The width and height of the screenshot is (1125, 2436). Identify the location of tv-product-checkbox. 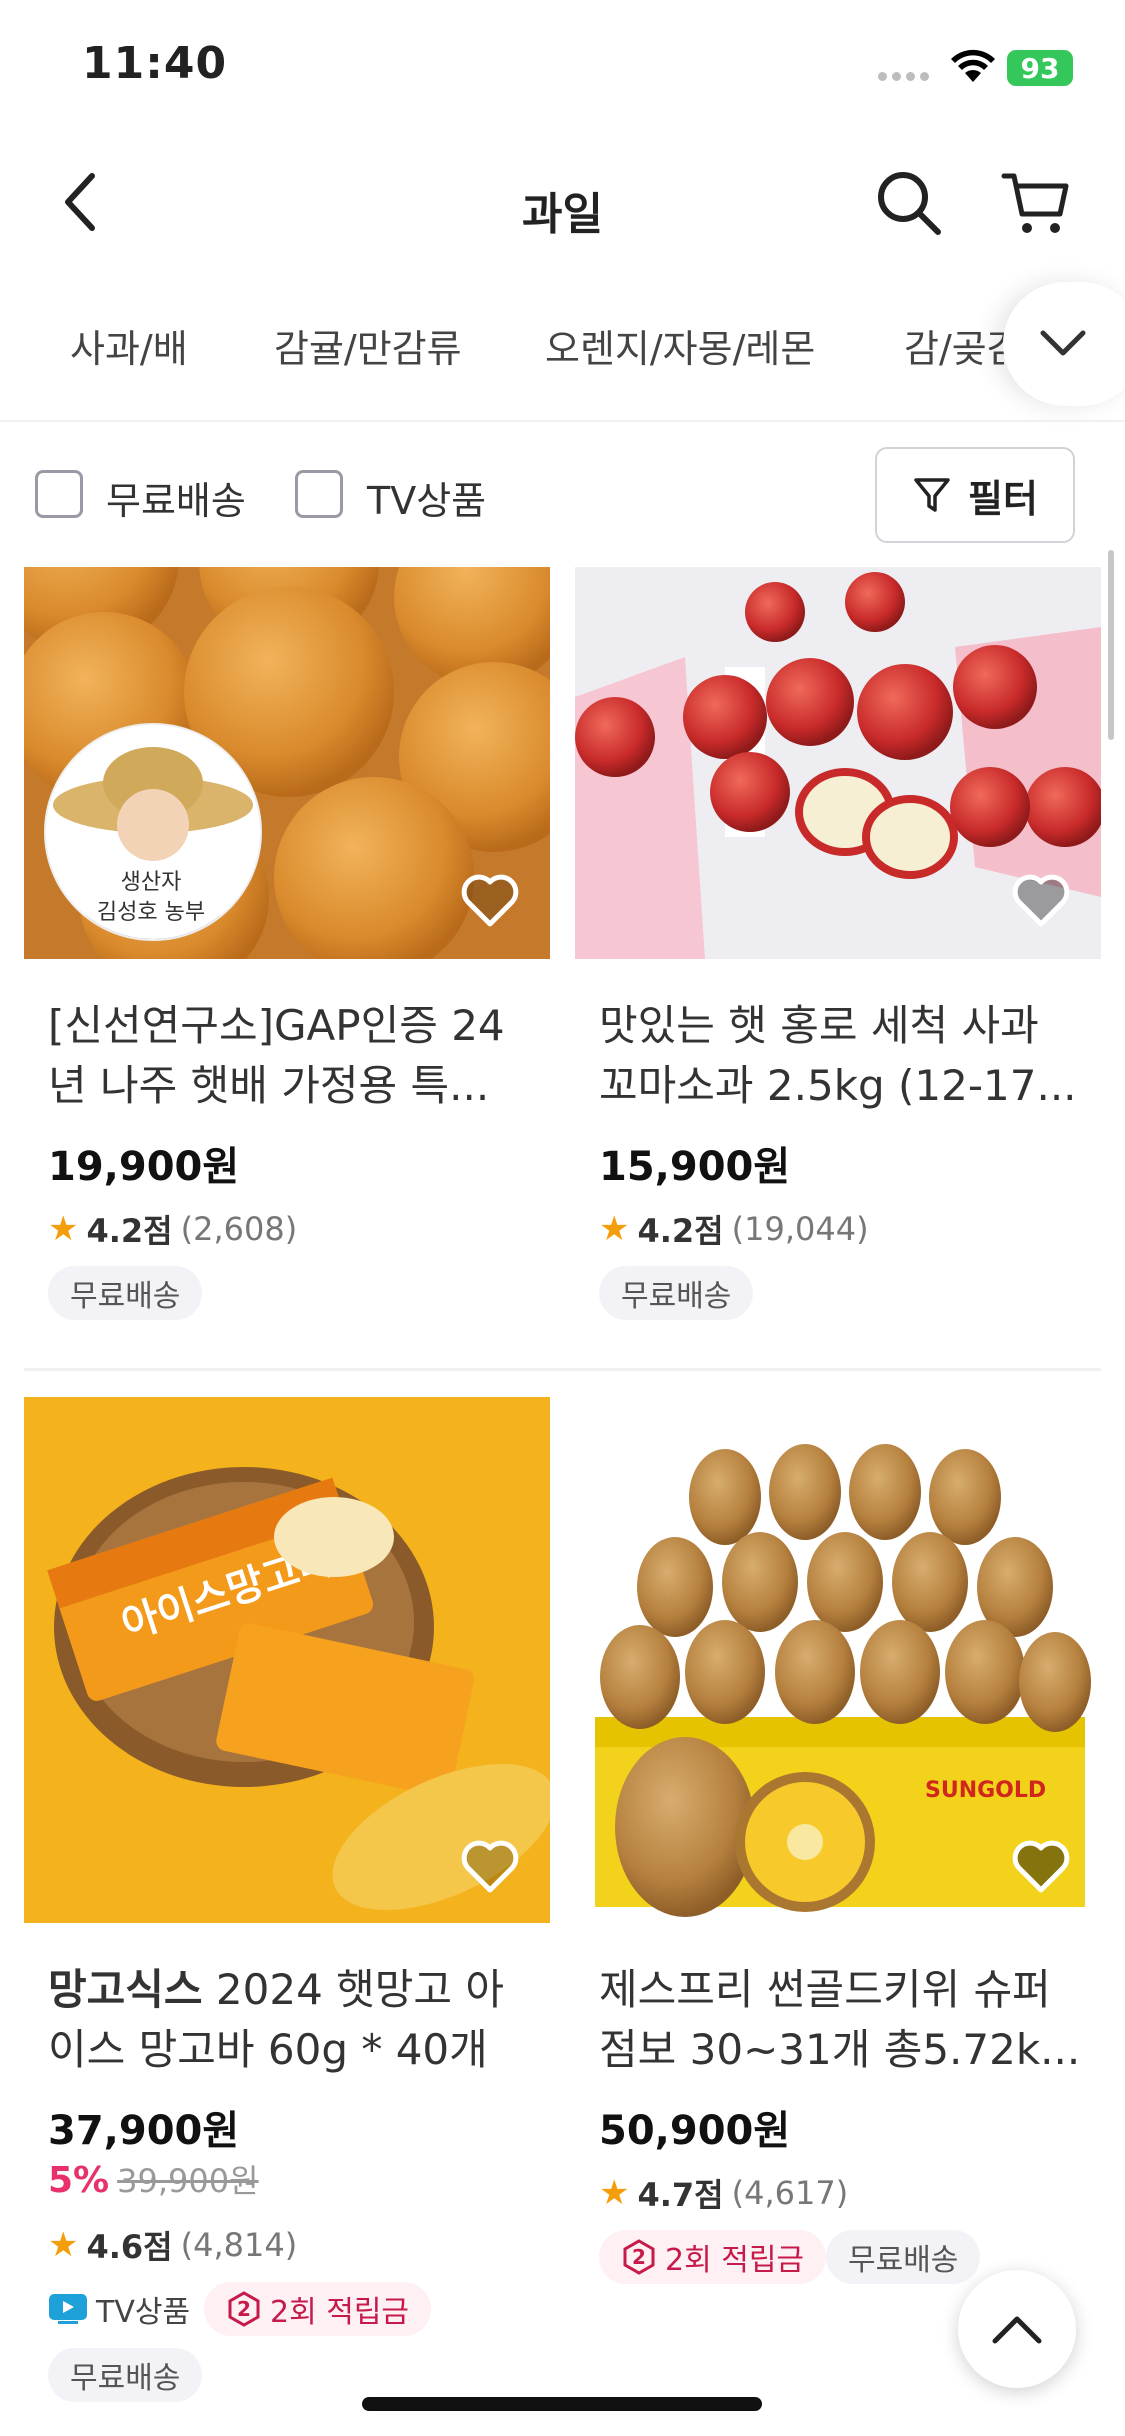
(319, 494).